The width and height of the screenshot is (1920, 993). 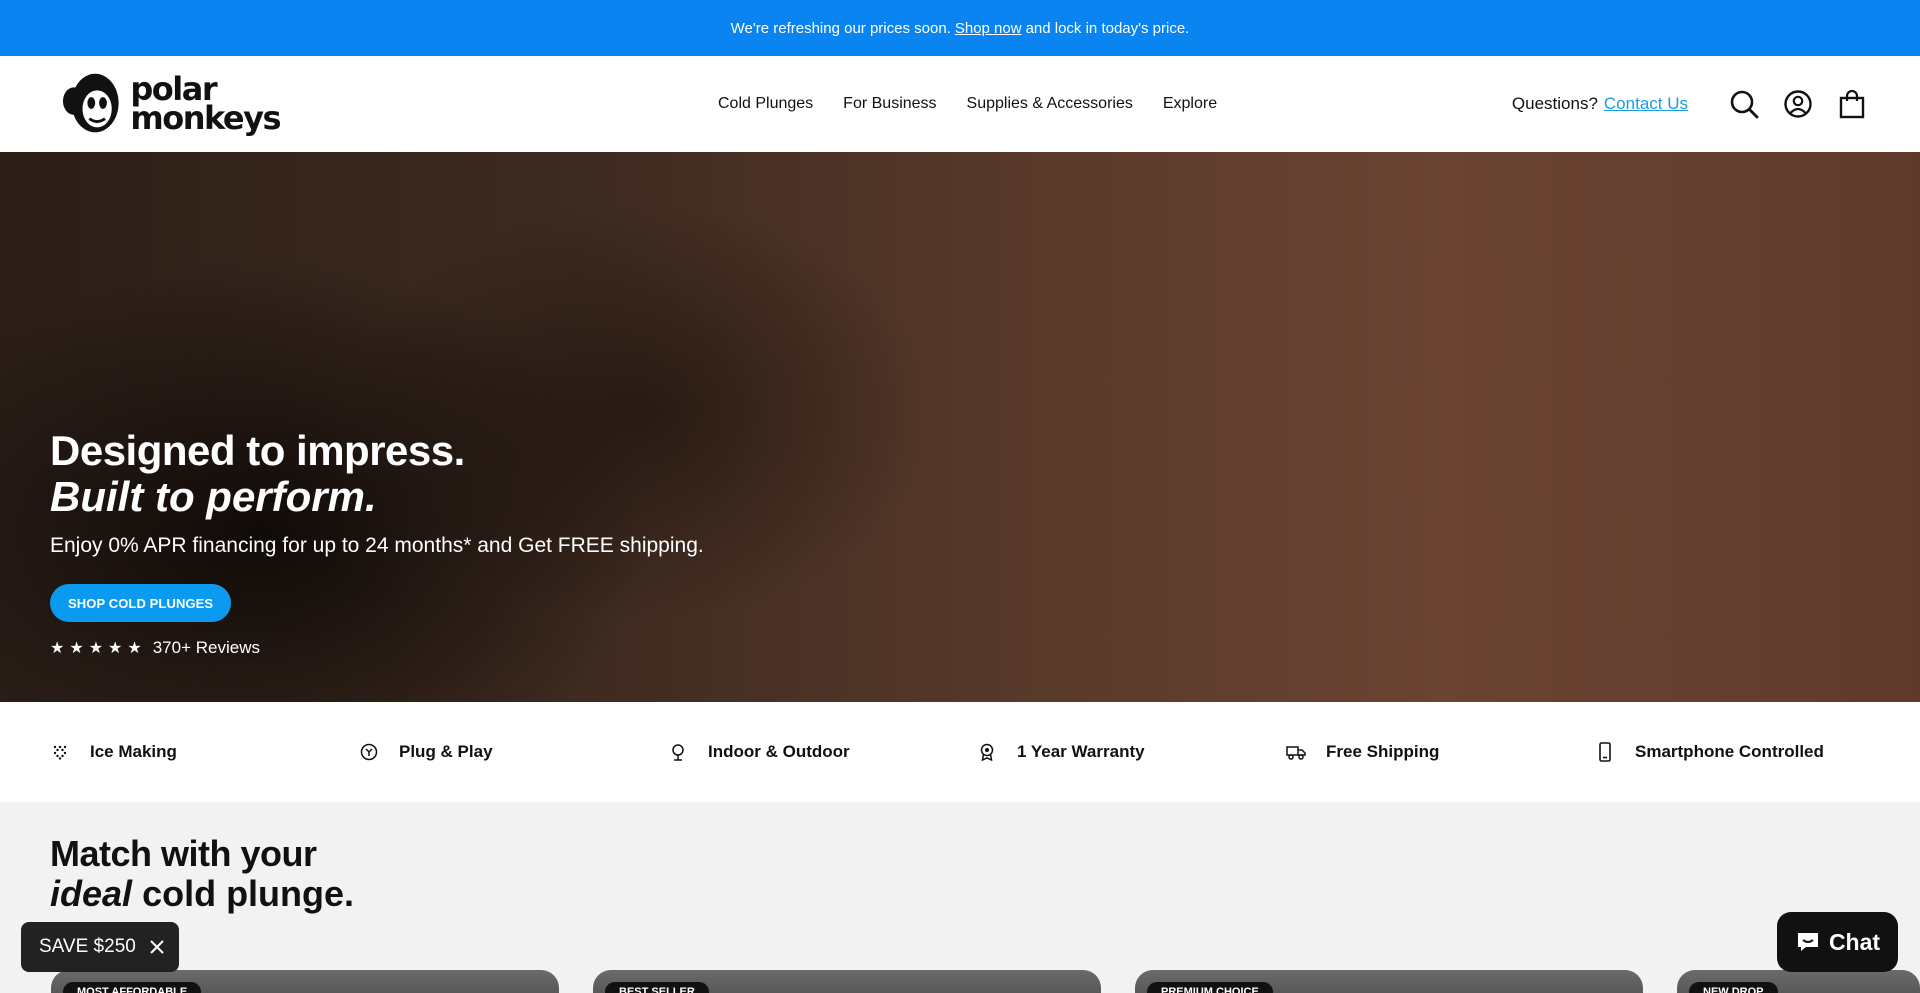 I want to click on hero-title: Designed to impress. Built to perform., so click(x=257, y=474).